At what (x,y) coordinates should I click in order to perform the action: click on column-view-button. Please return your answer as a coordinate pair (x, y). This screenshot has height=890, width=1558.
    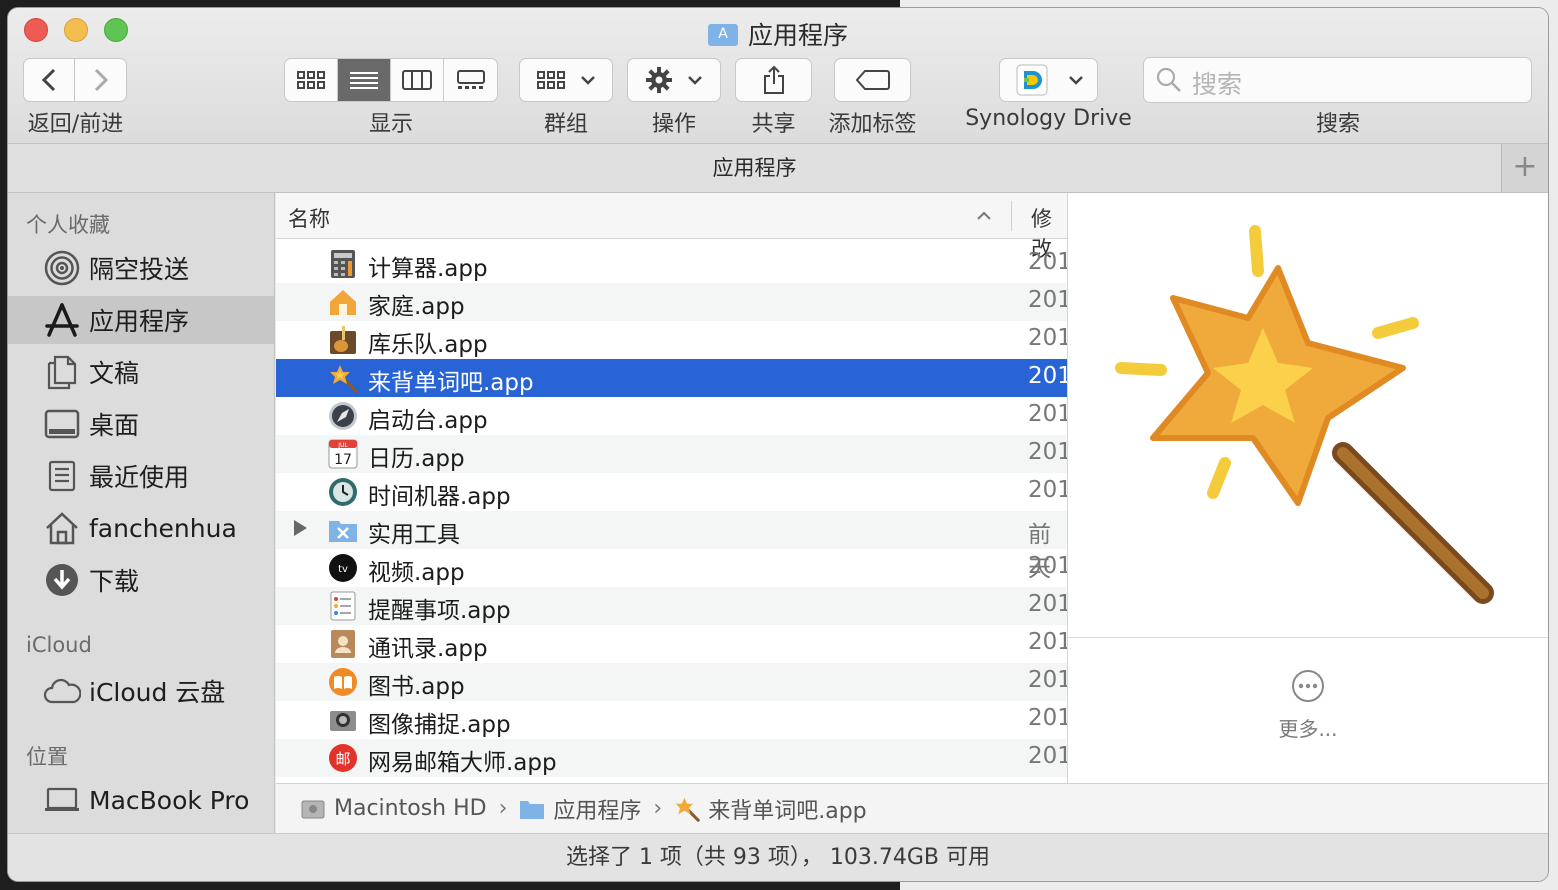
    Looking at the image, I should click on (417, 80).